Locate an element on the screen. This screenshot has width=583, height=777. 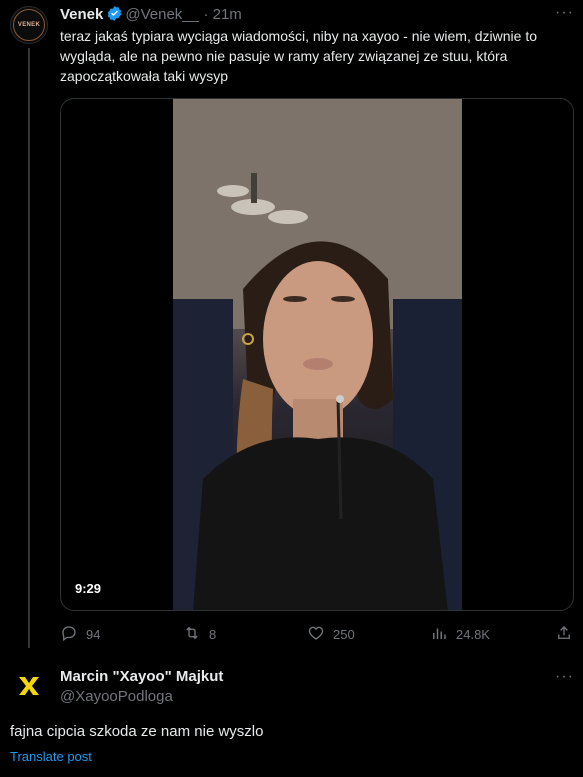
repost-count: 8 is located at coordinates (213, 634).